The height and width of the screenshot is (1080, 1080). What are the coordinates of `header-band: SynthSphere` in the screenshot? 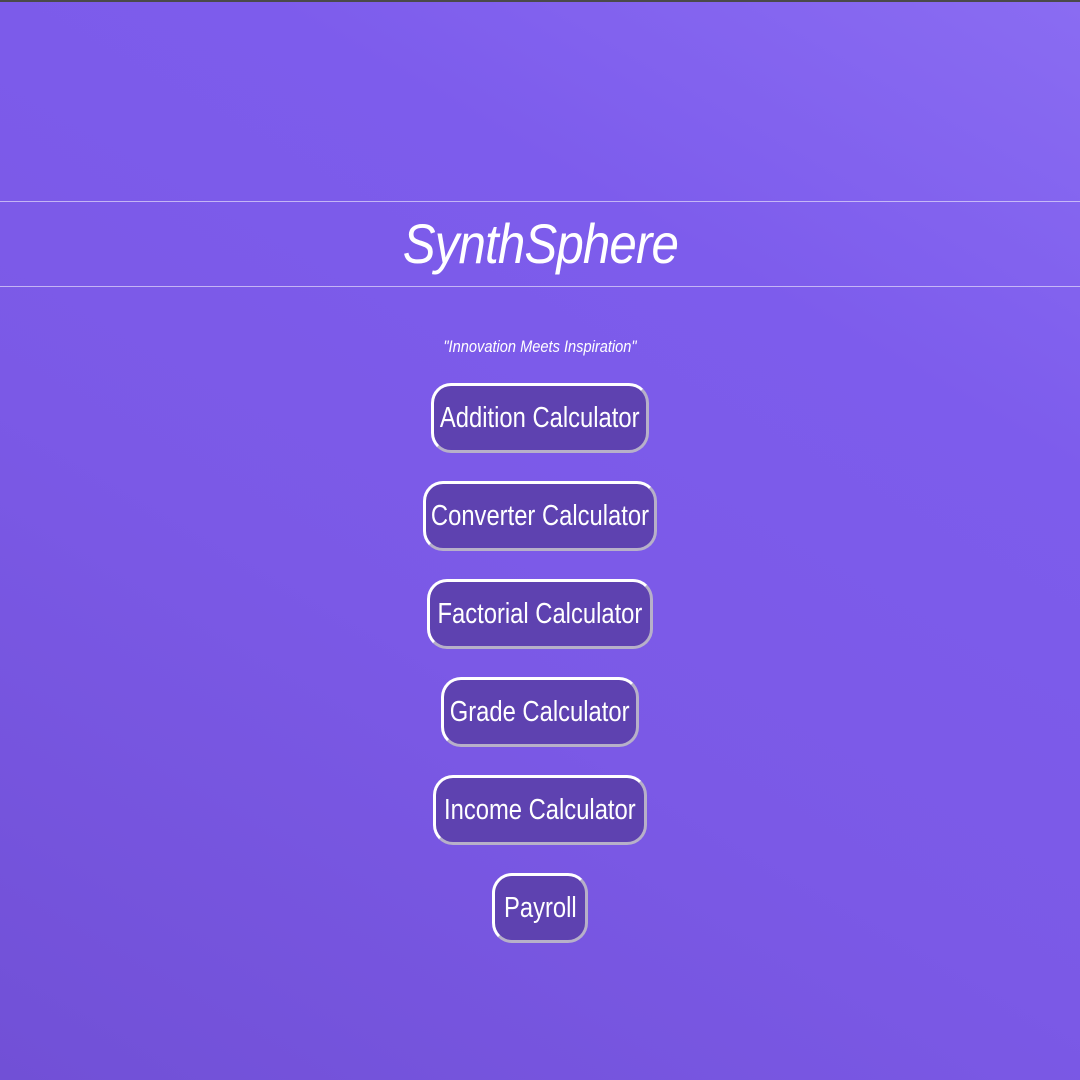 It's located at (540, 244).